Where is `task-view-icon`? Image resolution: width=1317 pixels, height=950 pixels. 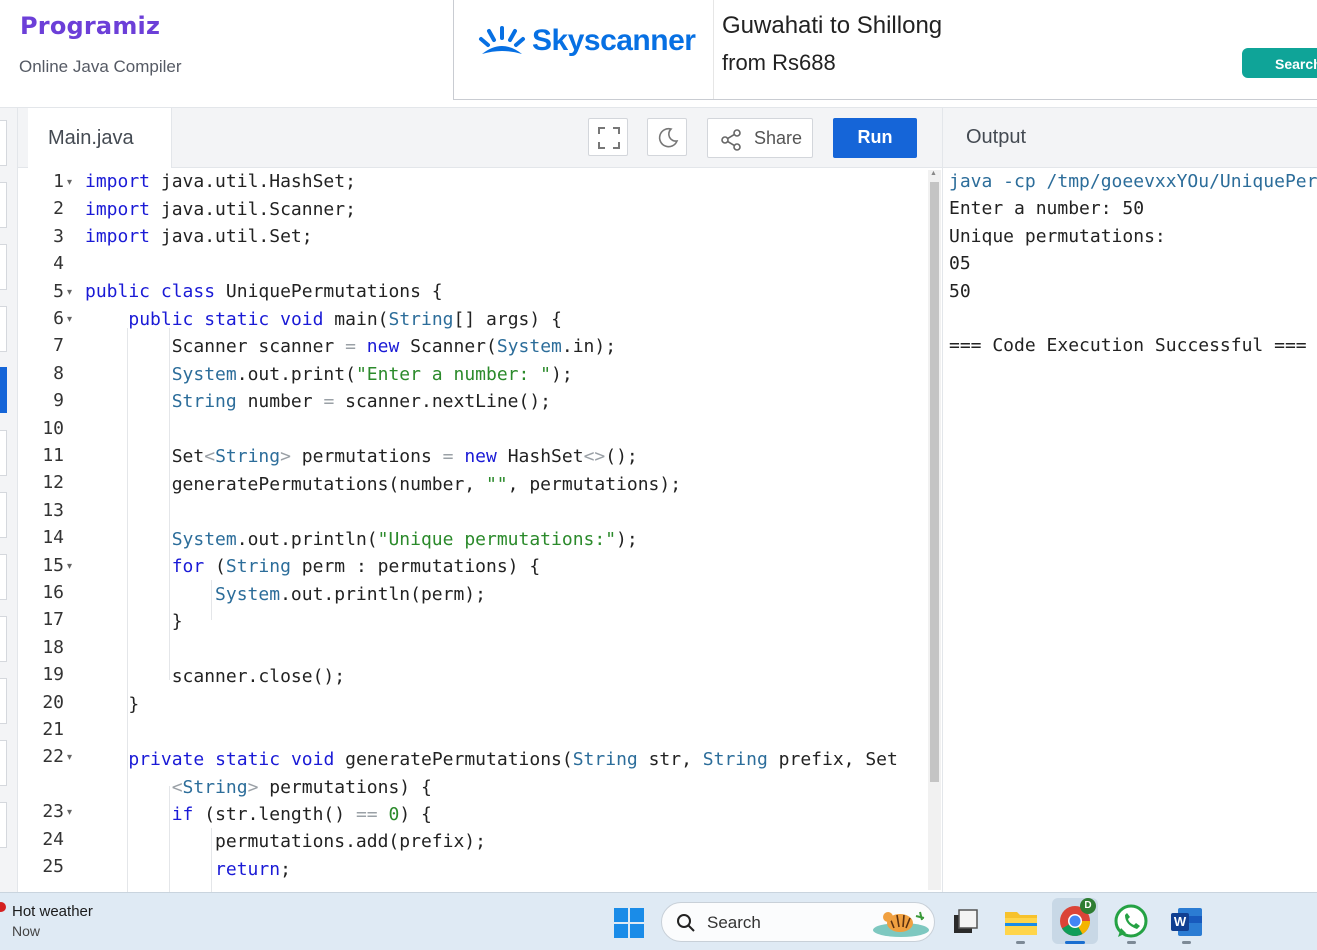
task-view-icon is located at coordinates (965, 922).